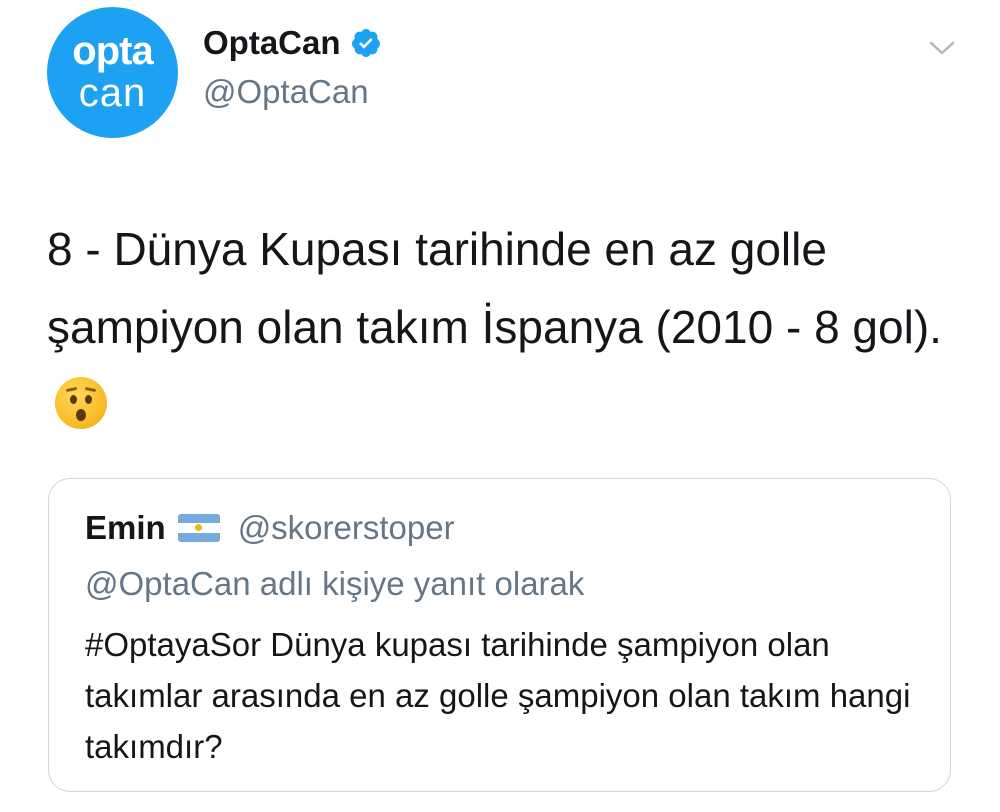 The height and width of the screenshot is (812, 1000). What do you see at coordinates (346, 527) in the screenshot?
I see `quoted-author-handle: @skorerstoper` at bounding box center [346, 527].